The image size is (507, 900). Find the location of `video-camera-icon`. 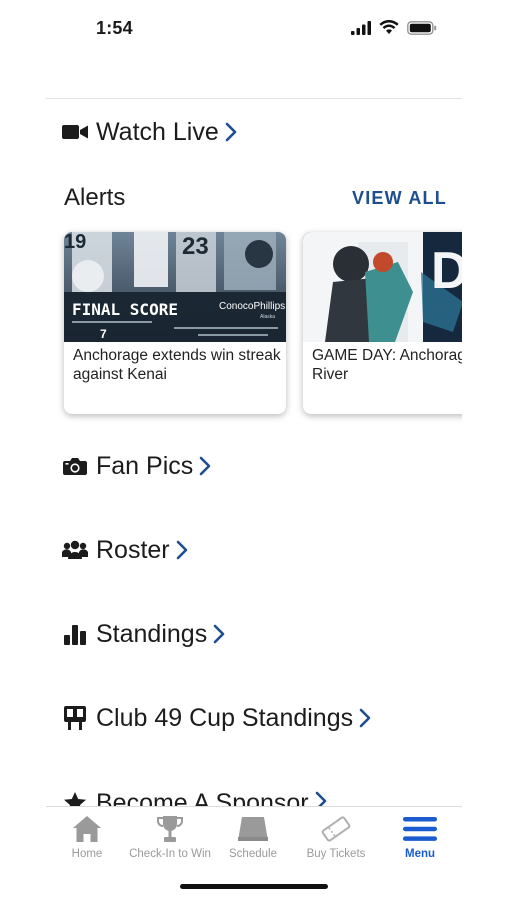

video-camera-icon is located at coordinates (75, 132).